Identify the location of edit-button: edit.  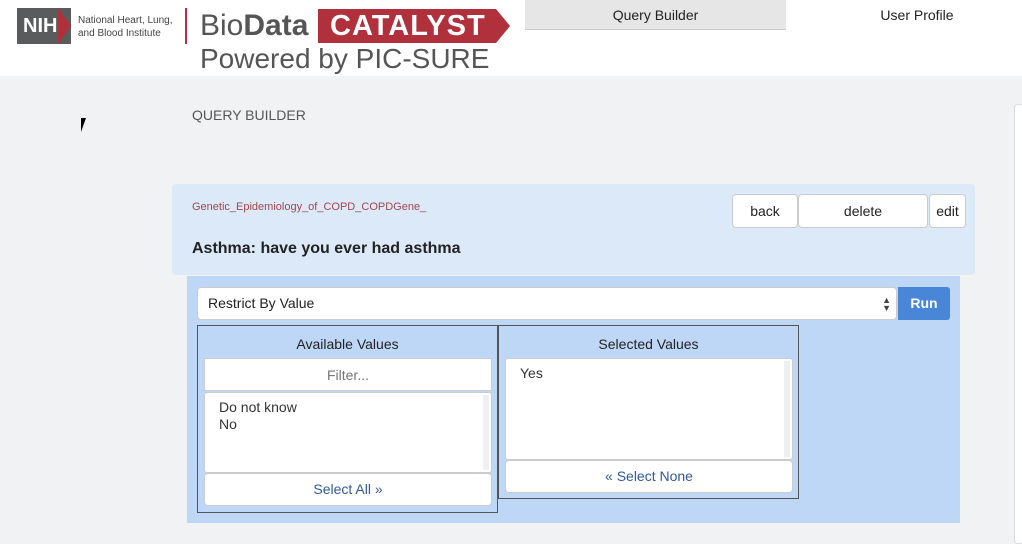
(947, 211).